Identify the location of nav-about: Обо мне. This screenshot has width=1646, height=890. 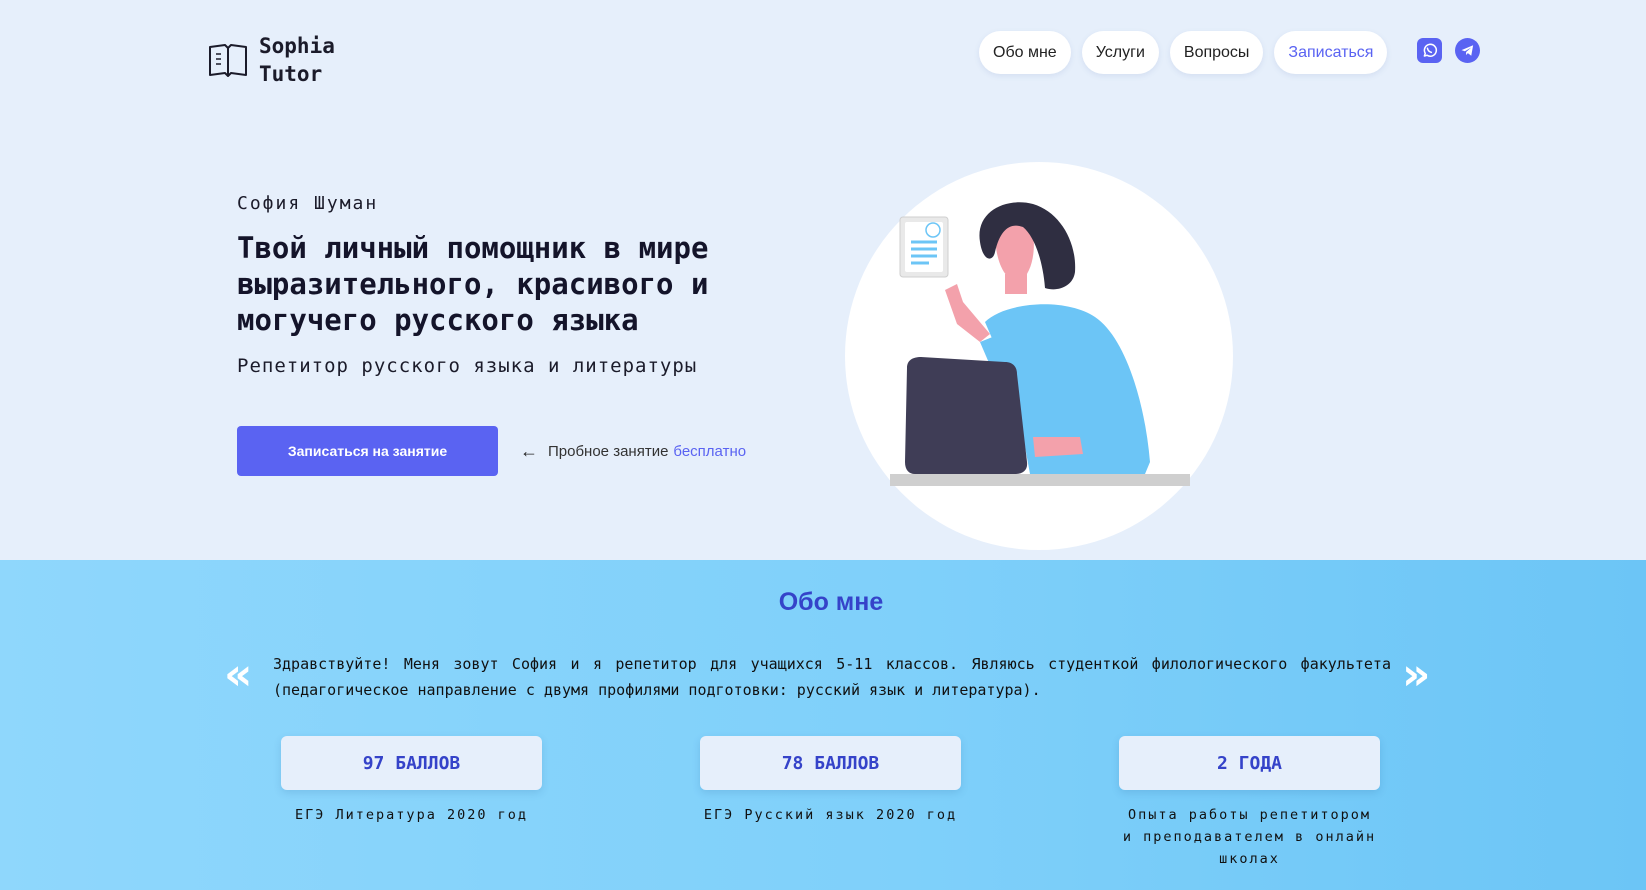
(1025, 52).